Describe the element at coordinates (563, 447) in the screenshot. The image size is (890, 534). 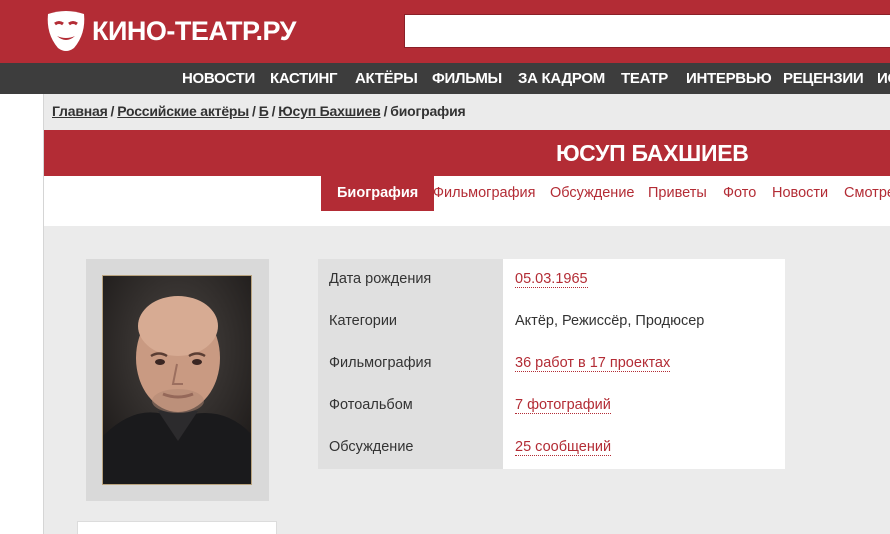
I see `discussion-link: 25 сообщений` at that location.